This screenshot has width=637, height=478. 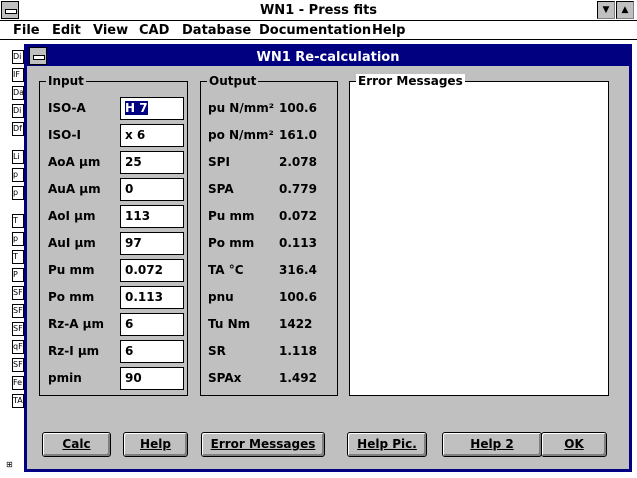 What do you see at coordinates (217, 351) in the screenshot?
I see `output-label: SR` at bounding box center [217, 351].